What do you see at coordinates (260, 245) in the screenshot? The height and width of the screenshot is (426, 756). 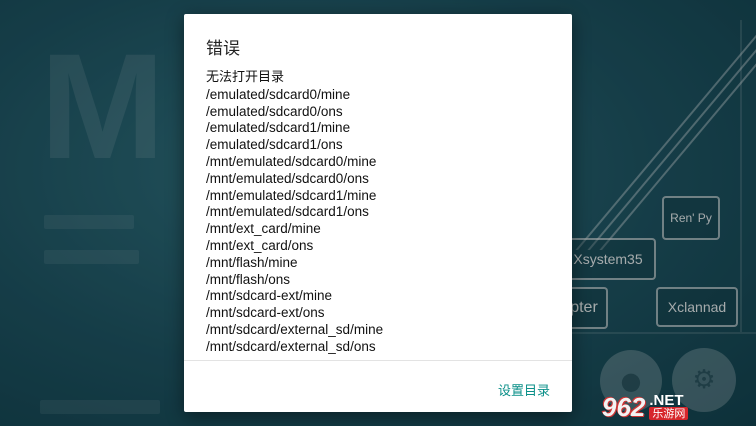 I see `dialog-message-path: /mnt/ext_card/ons` at bounding box center [260, 245].